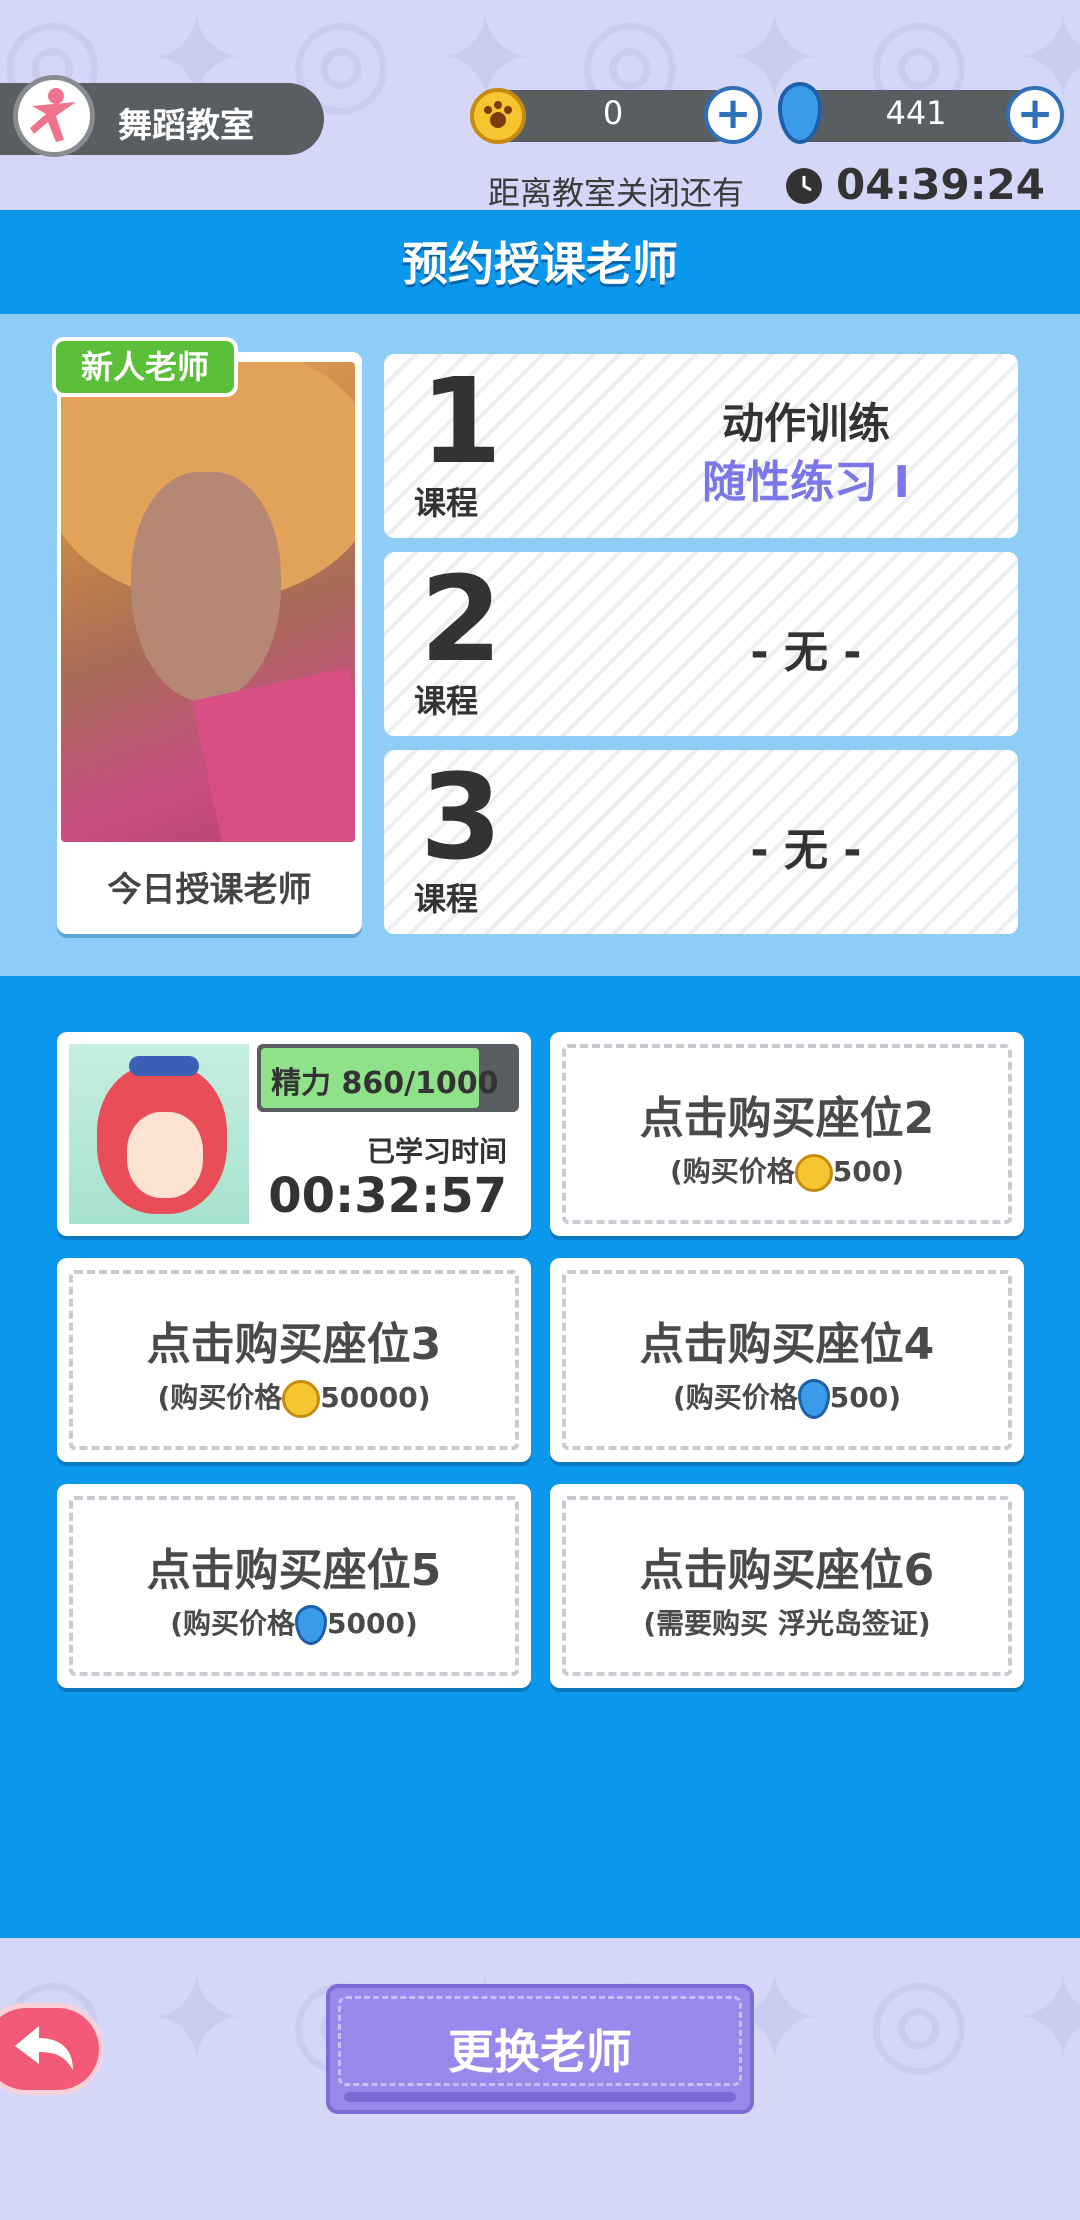 This screenshot has height=2220, width=1080. I want to click on dance-icon, so click(54, 116).